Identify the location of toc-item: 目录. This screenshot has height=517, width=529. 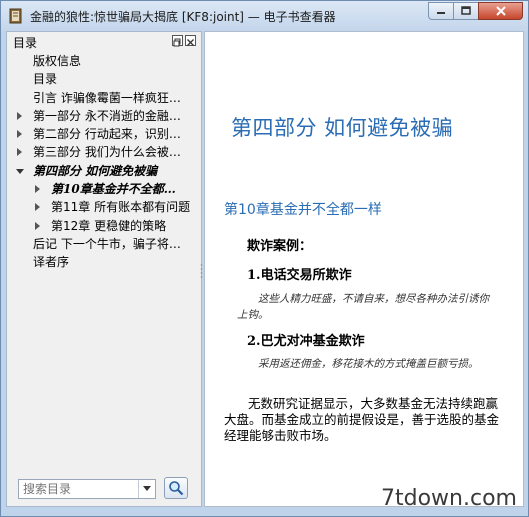
(104, 79).